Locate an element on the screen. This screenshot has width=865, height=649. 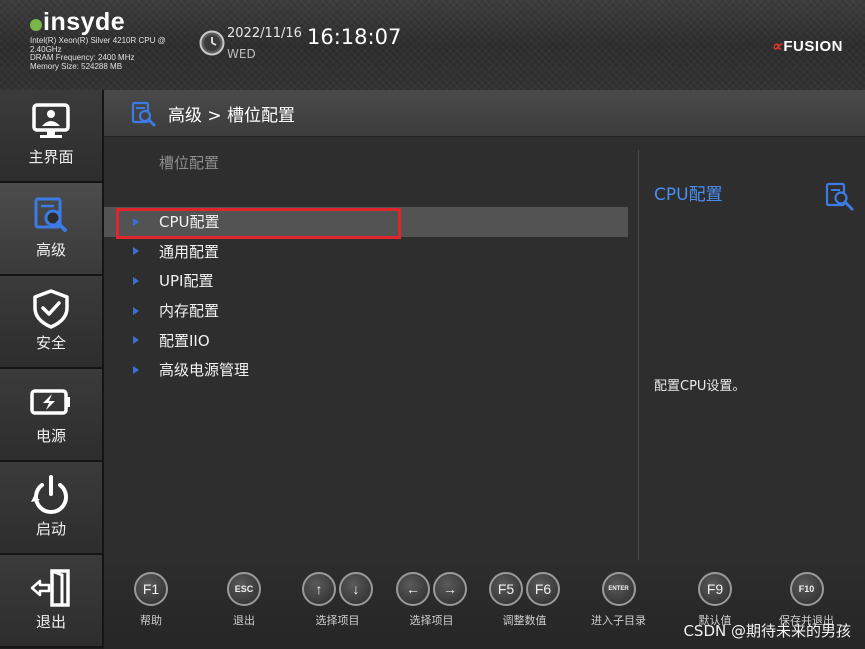
menu-item-label: CPU配置 is located at coordinates (189, 222).